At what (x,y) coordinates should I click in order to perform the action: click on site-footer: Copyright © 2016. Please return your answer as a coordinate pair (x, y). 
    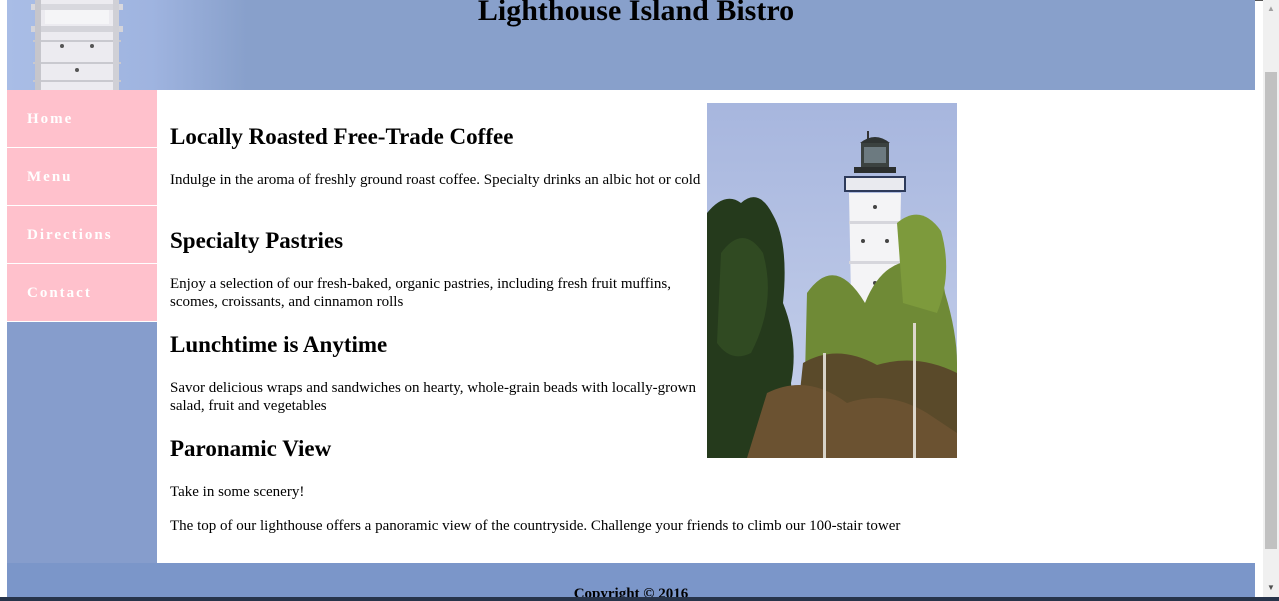
    Looking at the image, I should click on (631, 580).